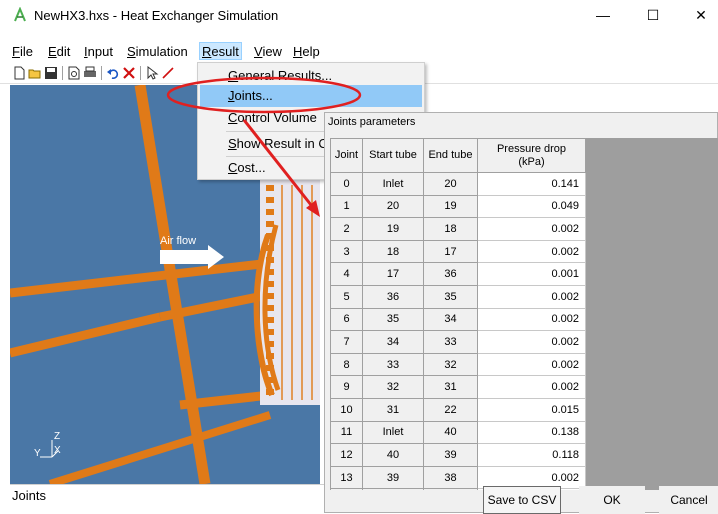 This screenshot has height=514, width=718. I want to click on end-tube-cell: 38, so click(450, 477).